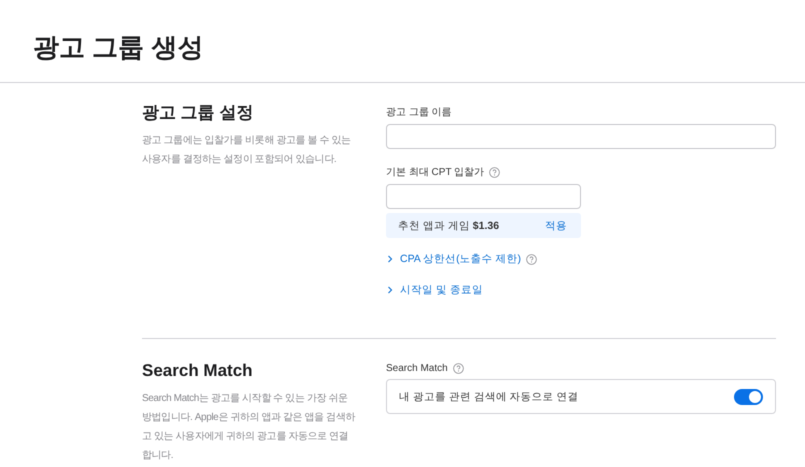 Image resolution: width=805 pixels, height=467 pixels. What do you see at coordinates (198, 371) in the screenshot?
I see `section-heading: Search Match` at bounding box center [198, 371].